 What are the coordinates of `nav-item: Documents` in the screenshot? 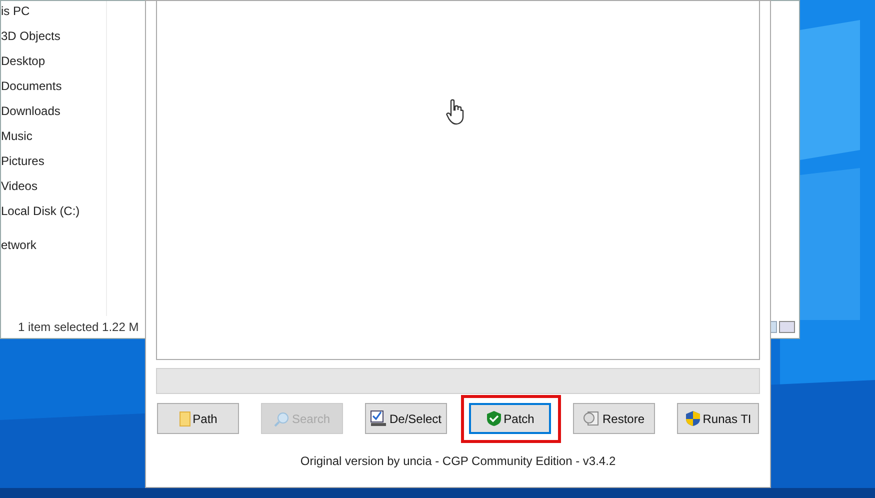 It's located at (31, 90).